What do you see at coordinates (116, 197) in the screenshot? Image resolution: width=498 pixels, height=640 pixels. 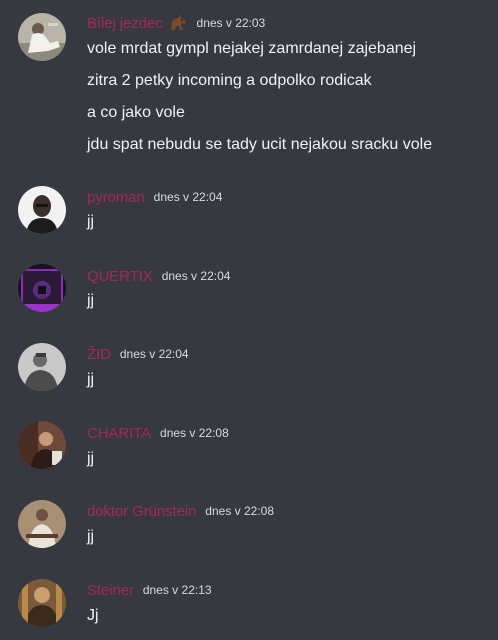 I see `author-name: pyroman` at bounding box center [116, 197].